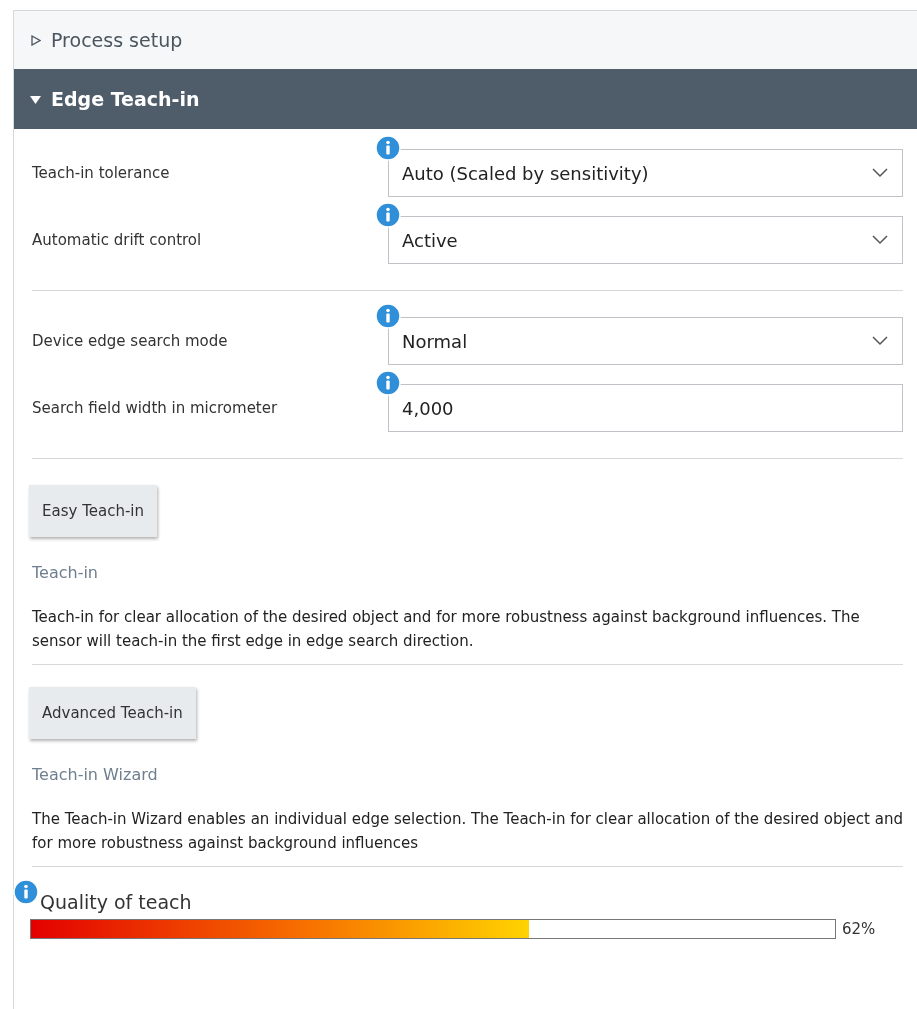 The height and width of the screenshot is (1009, 917). Describe the element at coordinates (35, 99) in the screenshot. I see `triangle-down-icon` at that location.